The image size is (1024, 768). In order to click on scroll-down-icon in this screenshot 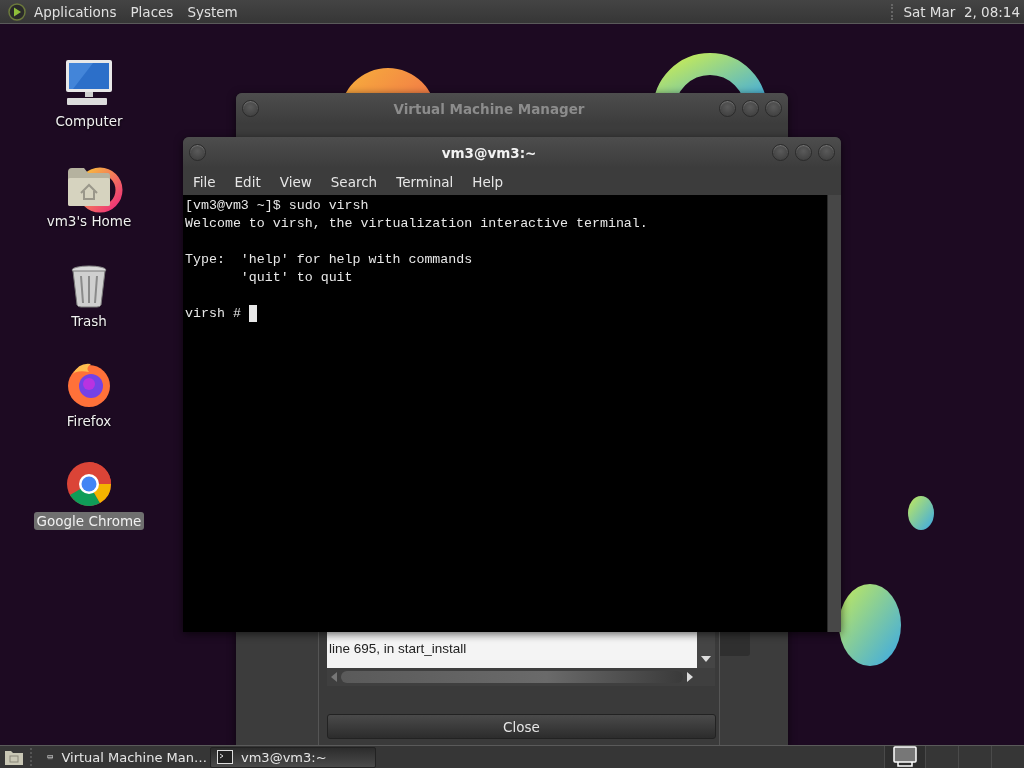, I will do `click(706, 659)`.